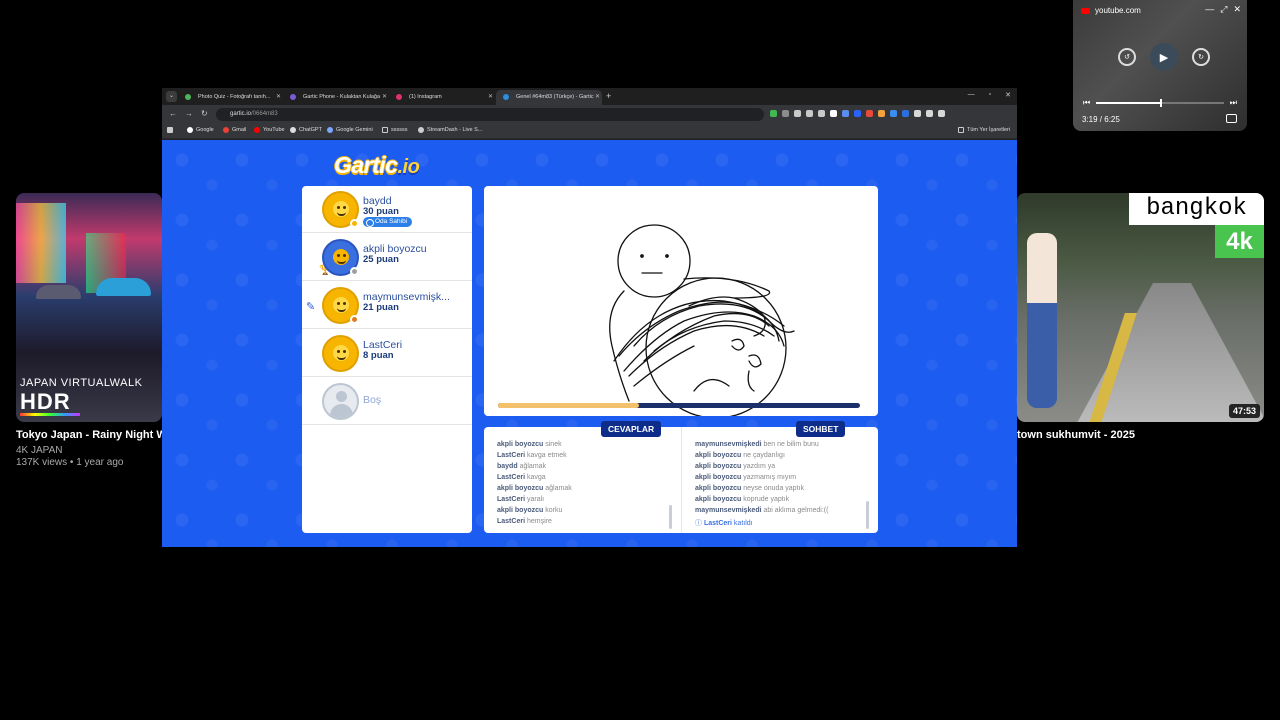 This screenshot has width=1280, height=720. Describe the element at coordinates (234, 130) in the screenshot. I see `bookmark-gmail: Gmail` at that location.